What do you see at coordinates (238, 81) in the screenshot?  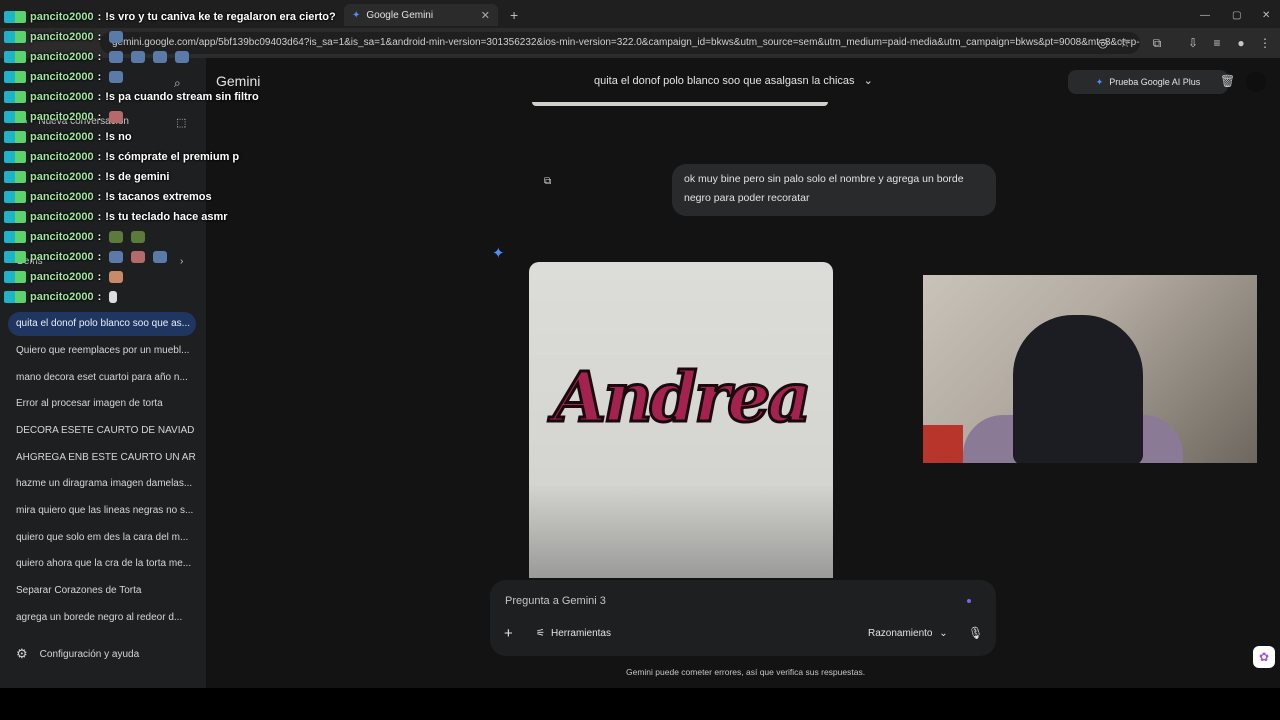 I see `gemini-brand: Gemini` at bounding box center [238, 81].